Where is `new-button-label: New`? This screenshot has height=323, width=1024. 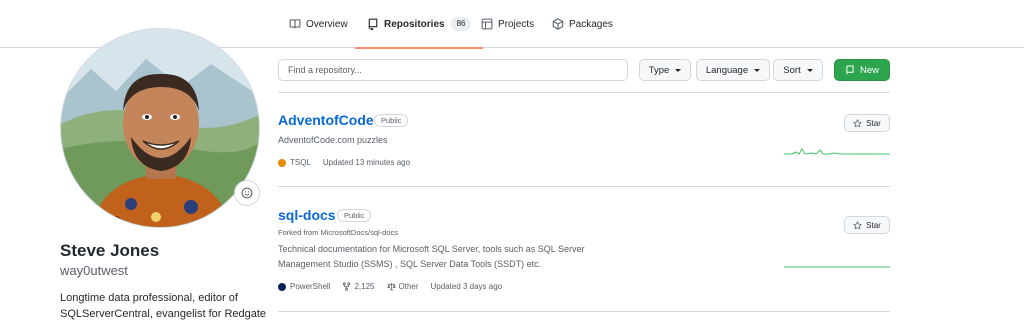 new-button-label: New is located at coordinates (869, 70).